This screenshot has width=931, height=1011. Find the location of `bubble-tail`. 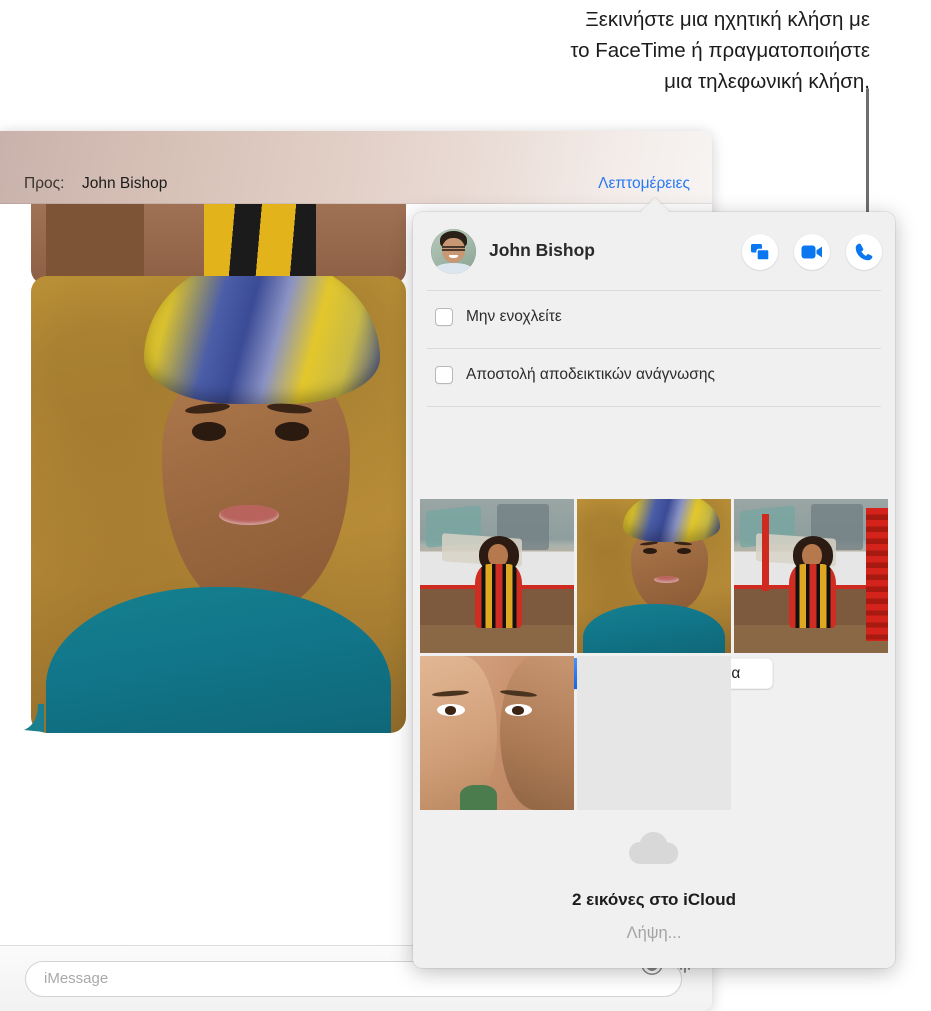

bubble-tail is located at coordinates (34, 718).